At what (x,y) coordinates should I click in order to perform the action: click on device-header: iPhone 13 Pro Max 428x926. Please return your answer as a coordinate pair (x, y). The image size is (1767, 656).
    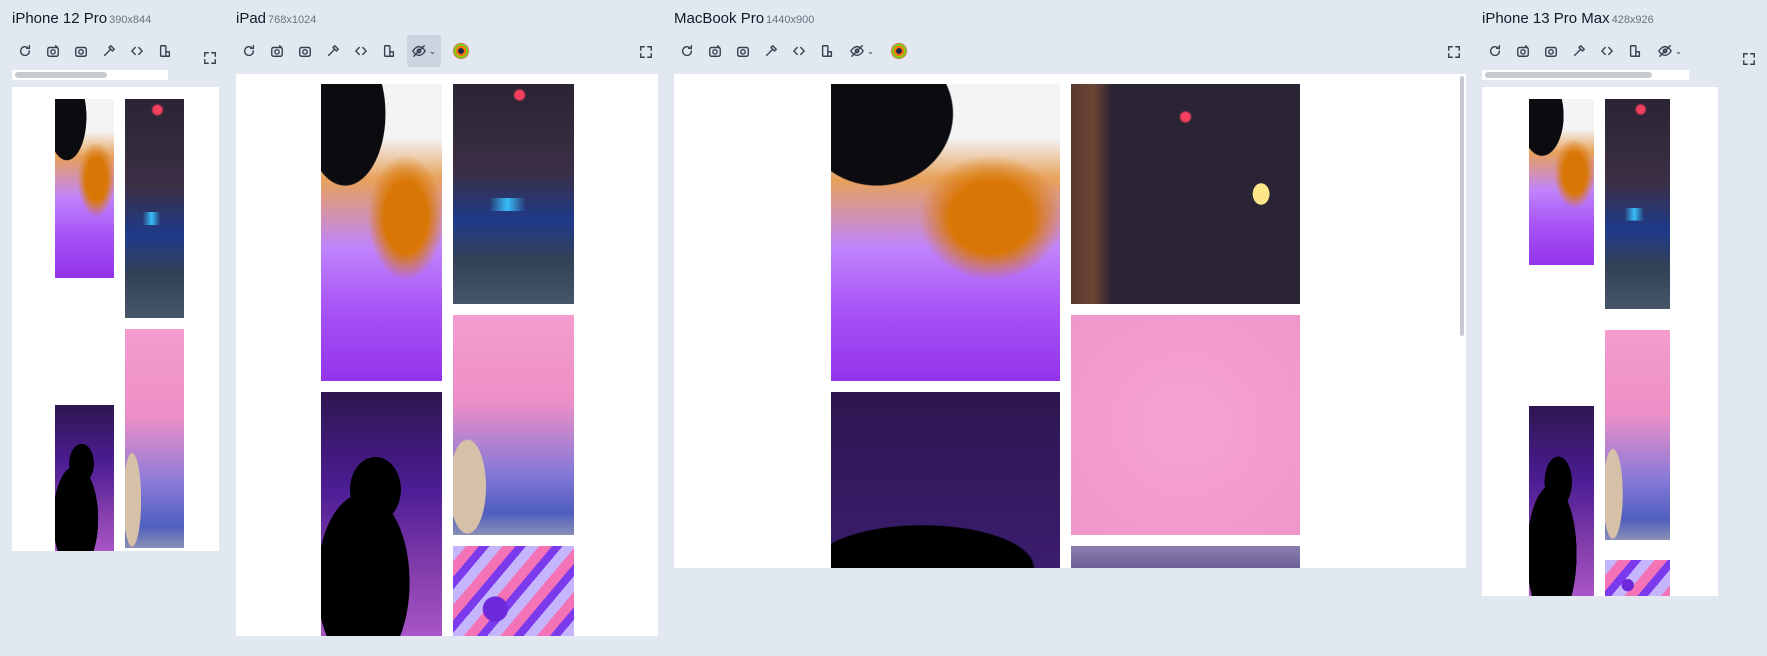
    Looking at the image, I should click on (1568, 19).